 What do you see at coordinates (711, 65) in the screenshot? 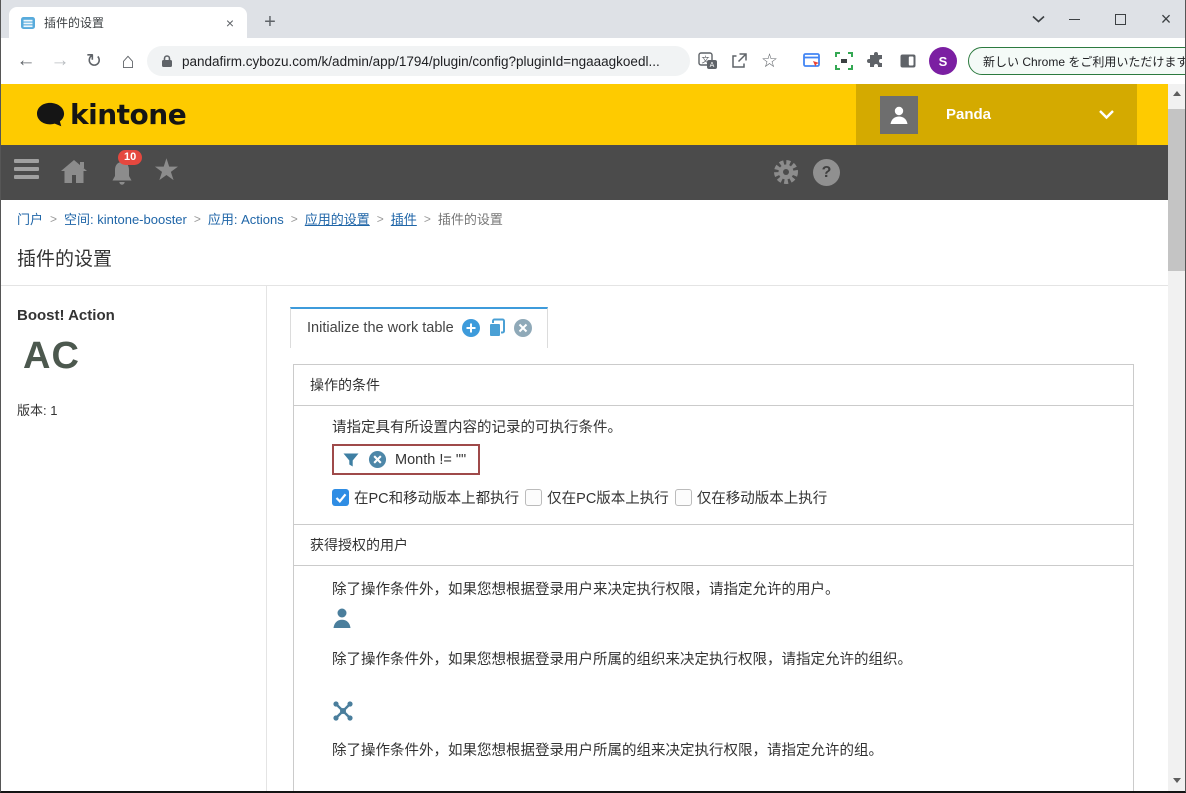
I see `svg-text: A` at bounding box center [711, 65].